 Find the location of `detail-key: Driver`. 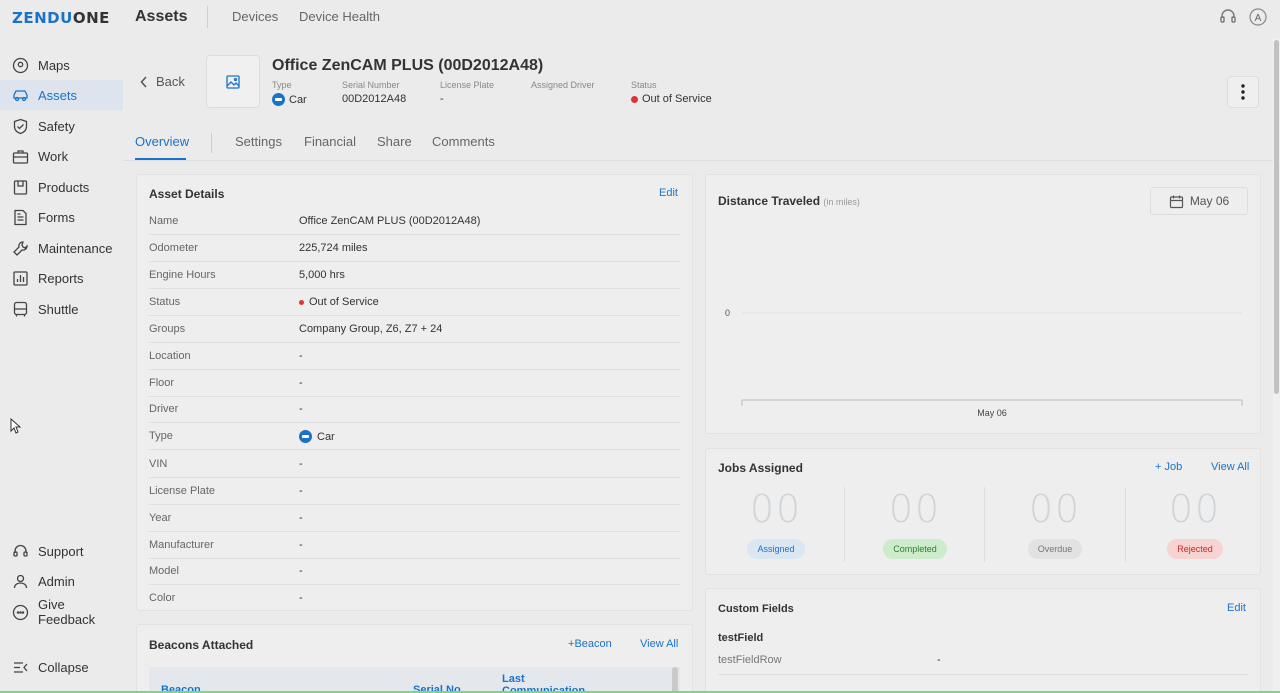

detail-key: Driver is located at coordinates (164, 409).